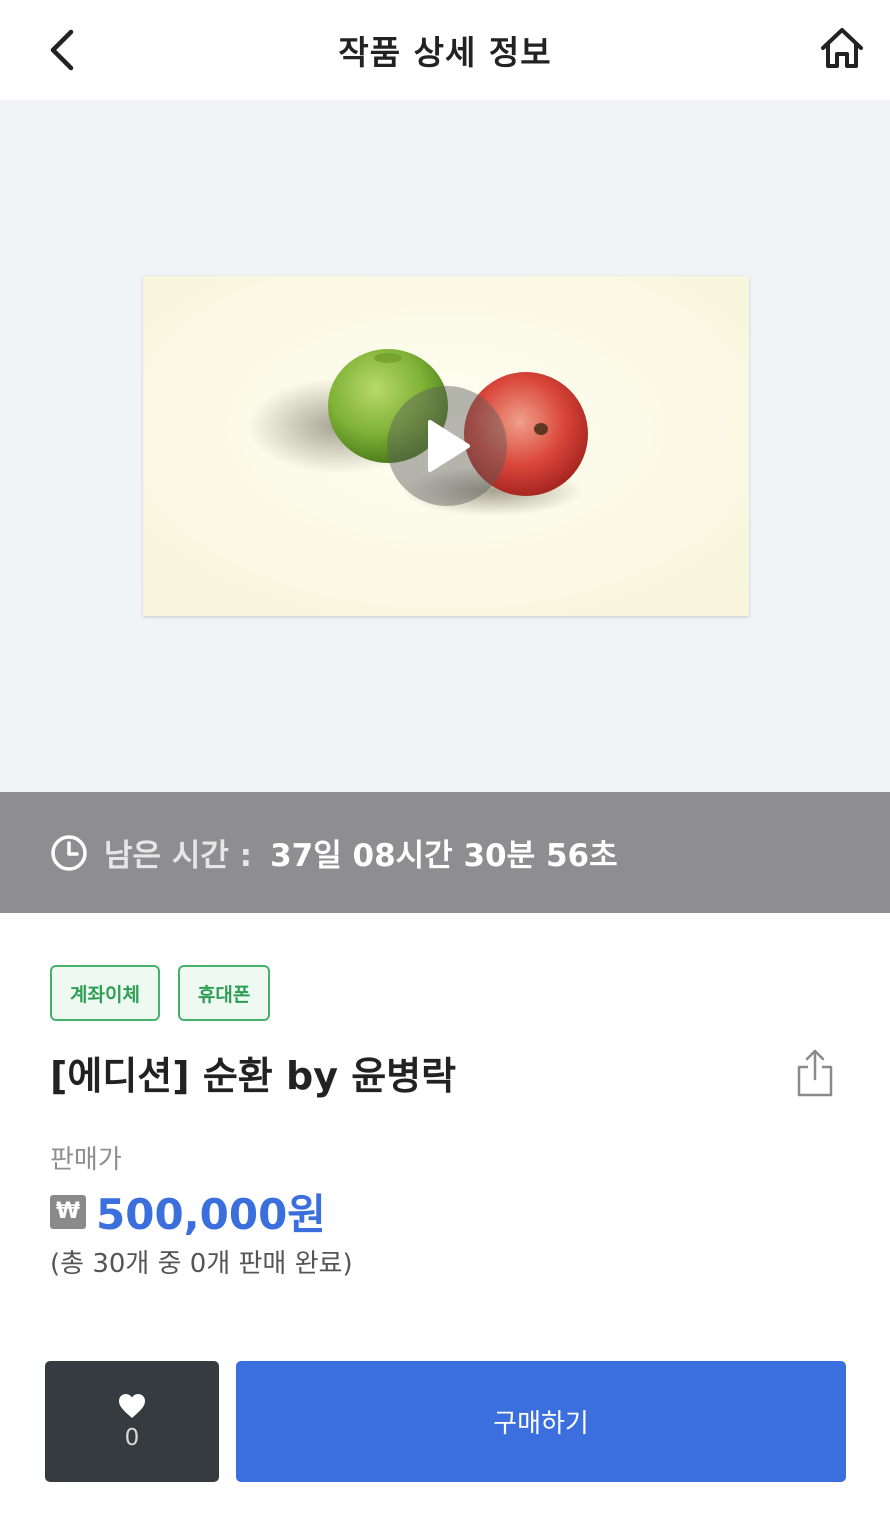 Image resolution: width=890 pixels, height=1530 pixels. Describe the element at coordinates (68, 1211) in the screenshot. I see `won-currency-icon: ₩` at that location.